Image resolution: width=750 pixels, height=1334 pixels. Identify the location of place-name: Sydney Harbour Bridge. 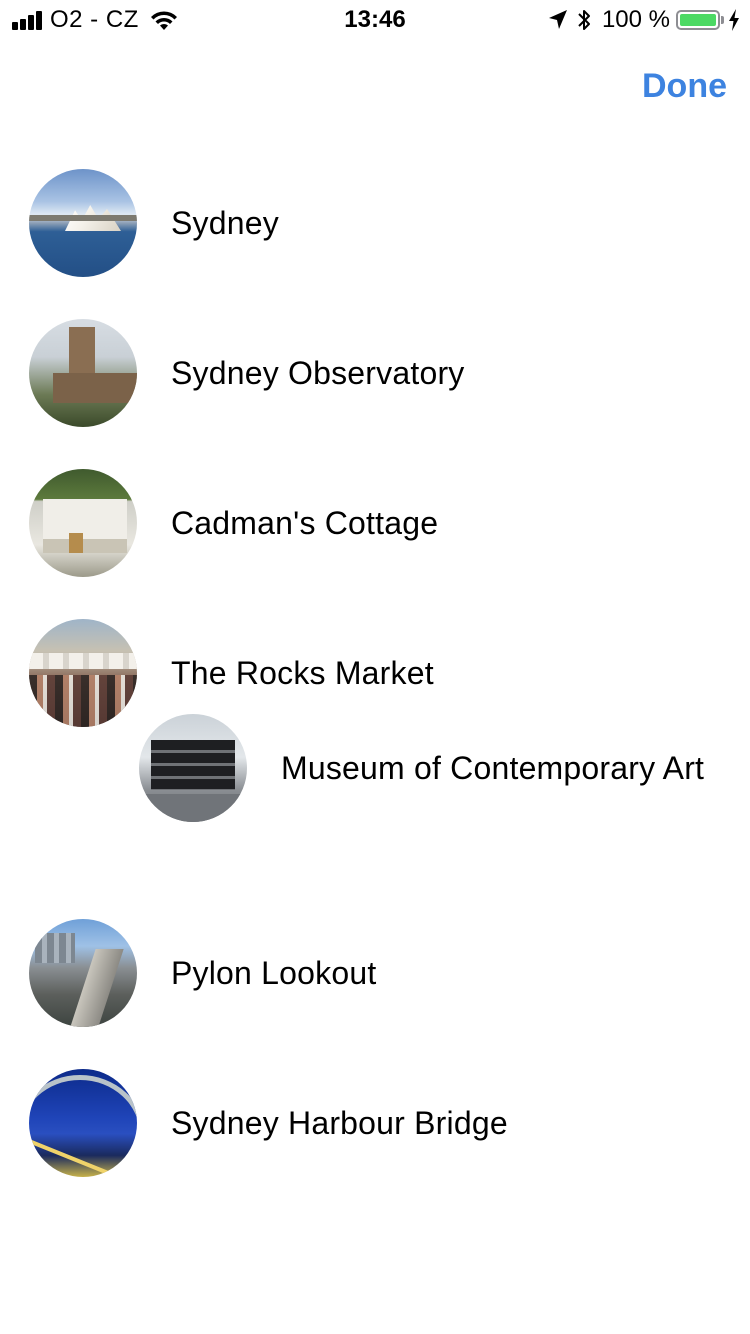
(339, 1122).